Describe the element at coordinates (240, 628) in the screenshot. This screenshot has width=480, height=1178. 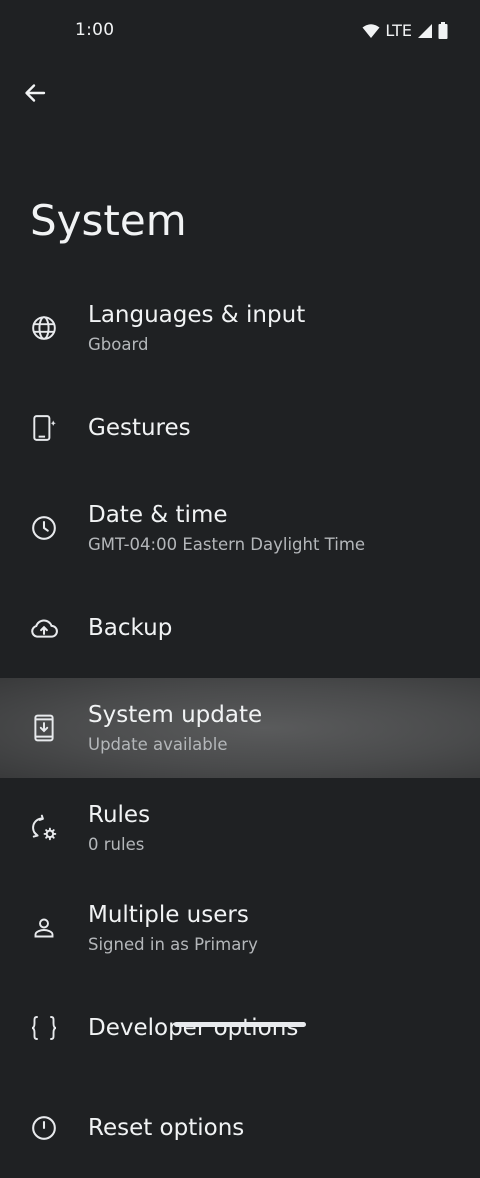
I see `settings-item-backup: Backup` at that location.